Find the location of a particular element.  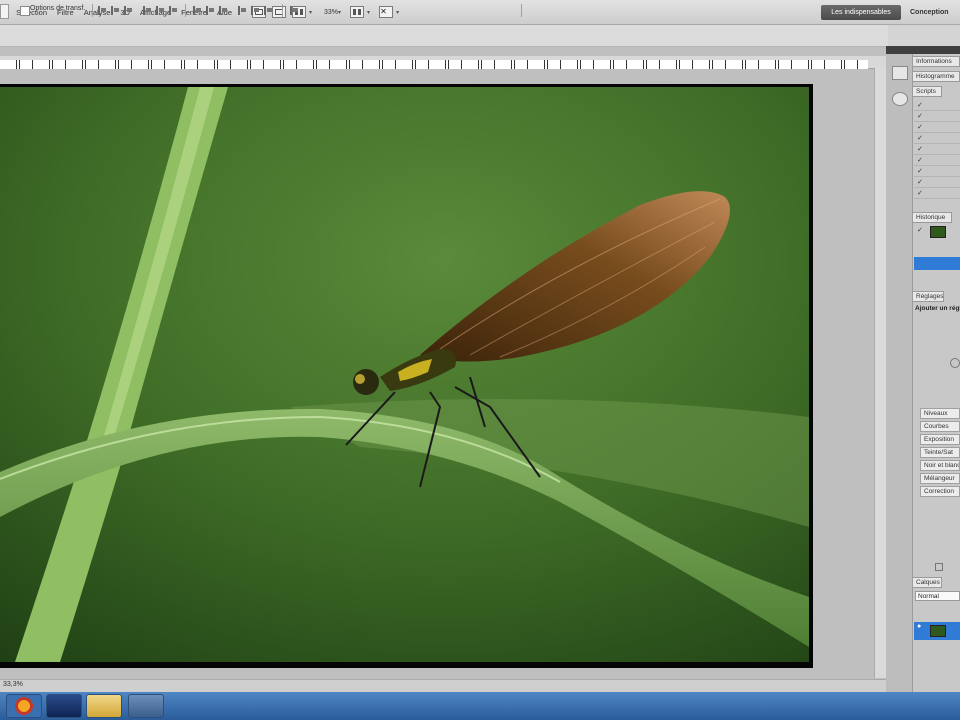

align-bottom-icon is located at coordinates (128, 10).